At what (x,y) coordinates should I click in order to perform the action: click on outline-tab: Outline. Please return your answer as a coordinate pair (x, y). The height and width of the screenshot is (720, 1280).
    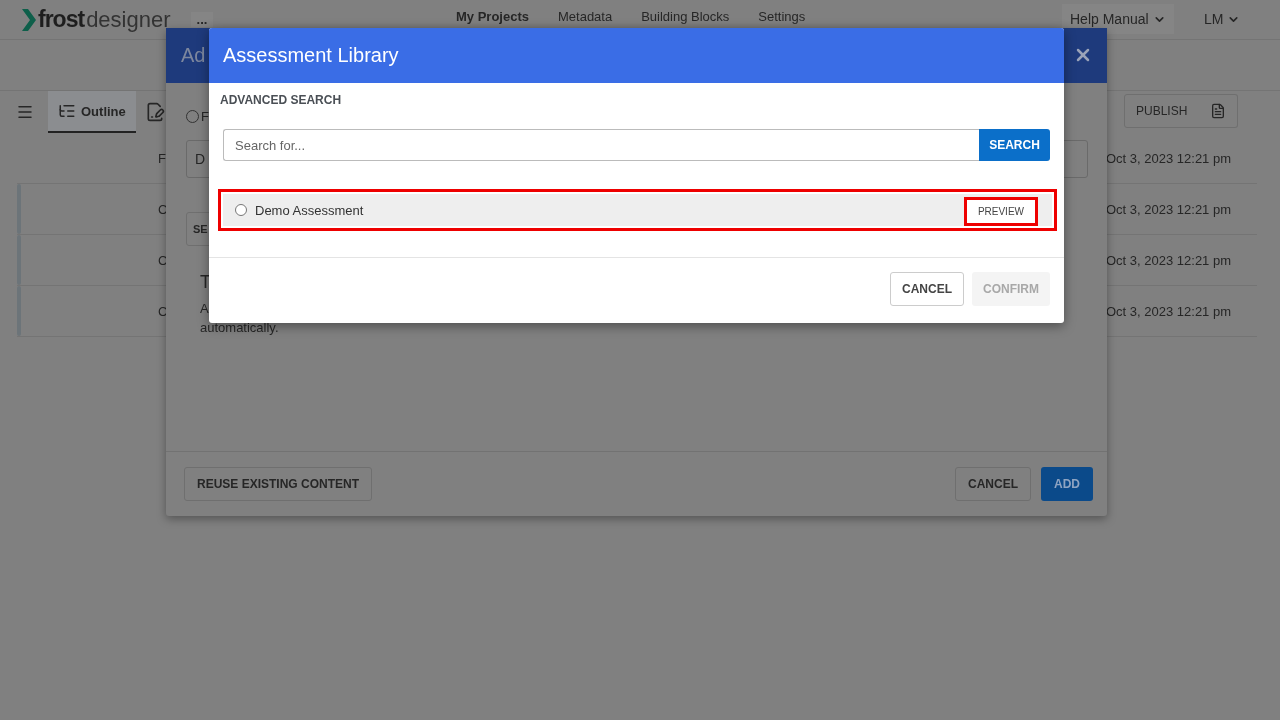
    Looking at the image, I should click on (92, 112).